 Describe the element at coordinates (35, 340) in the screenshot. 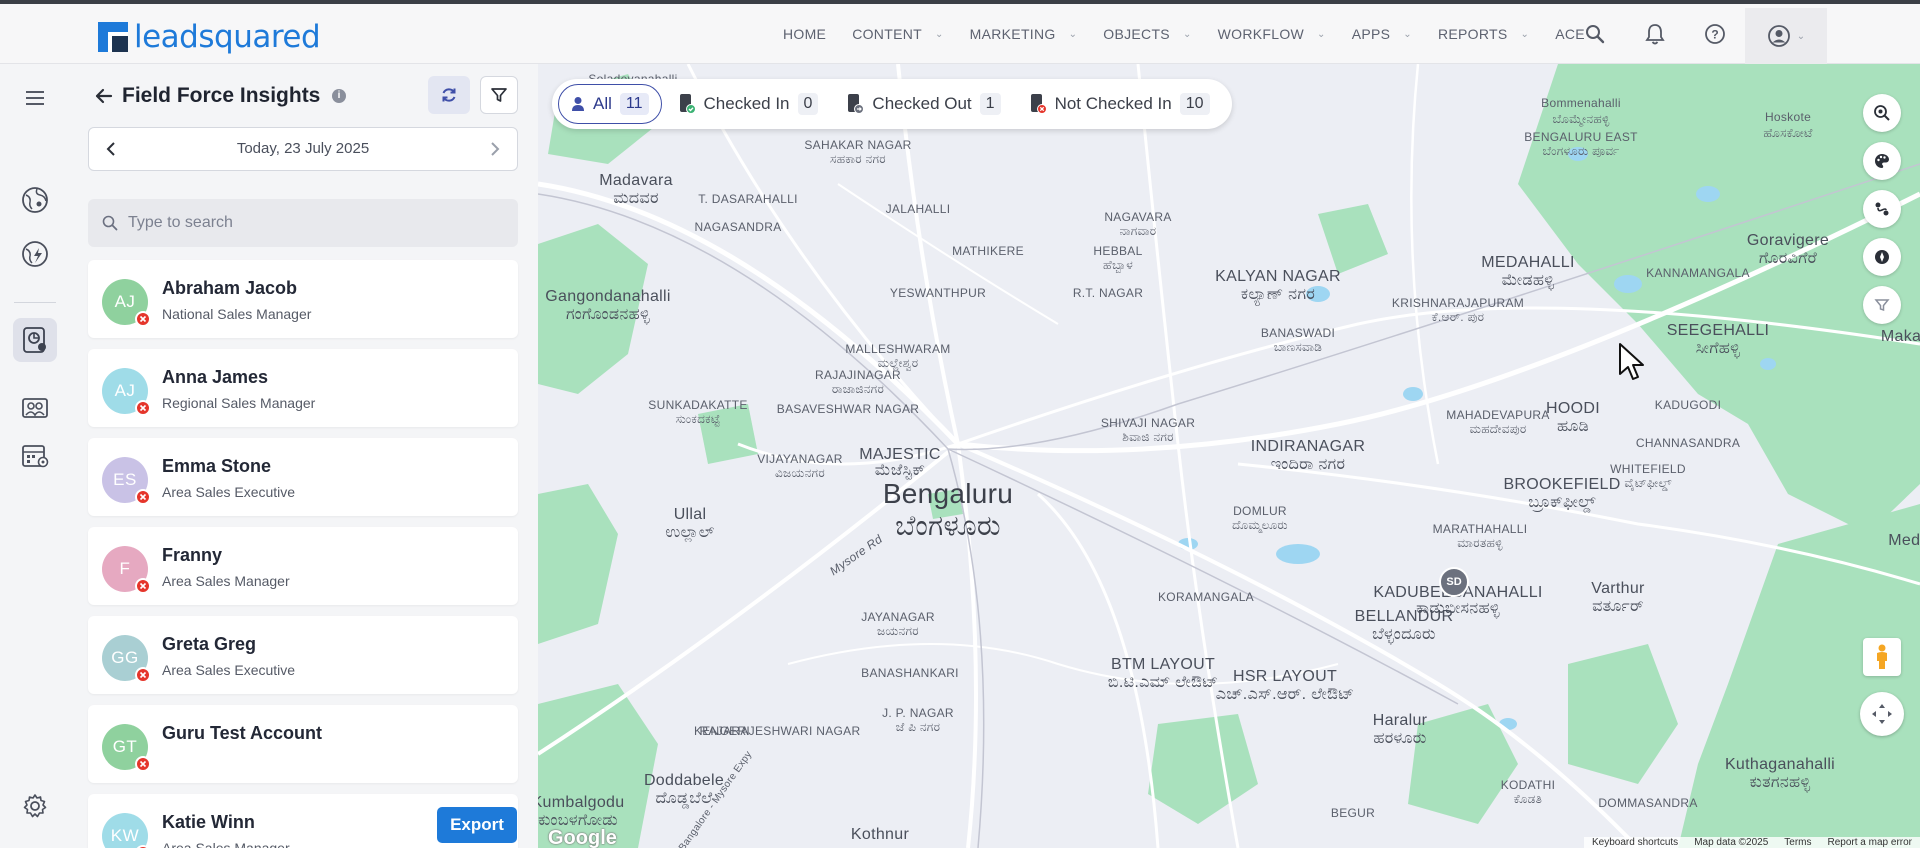

I see `field-force-icon` at that location.